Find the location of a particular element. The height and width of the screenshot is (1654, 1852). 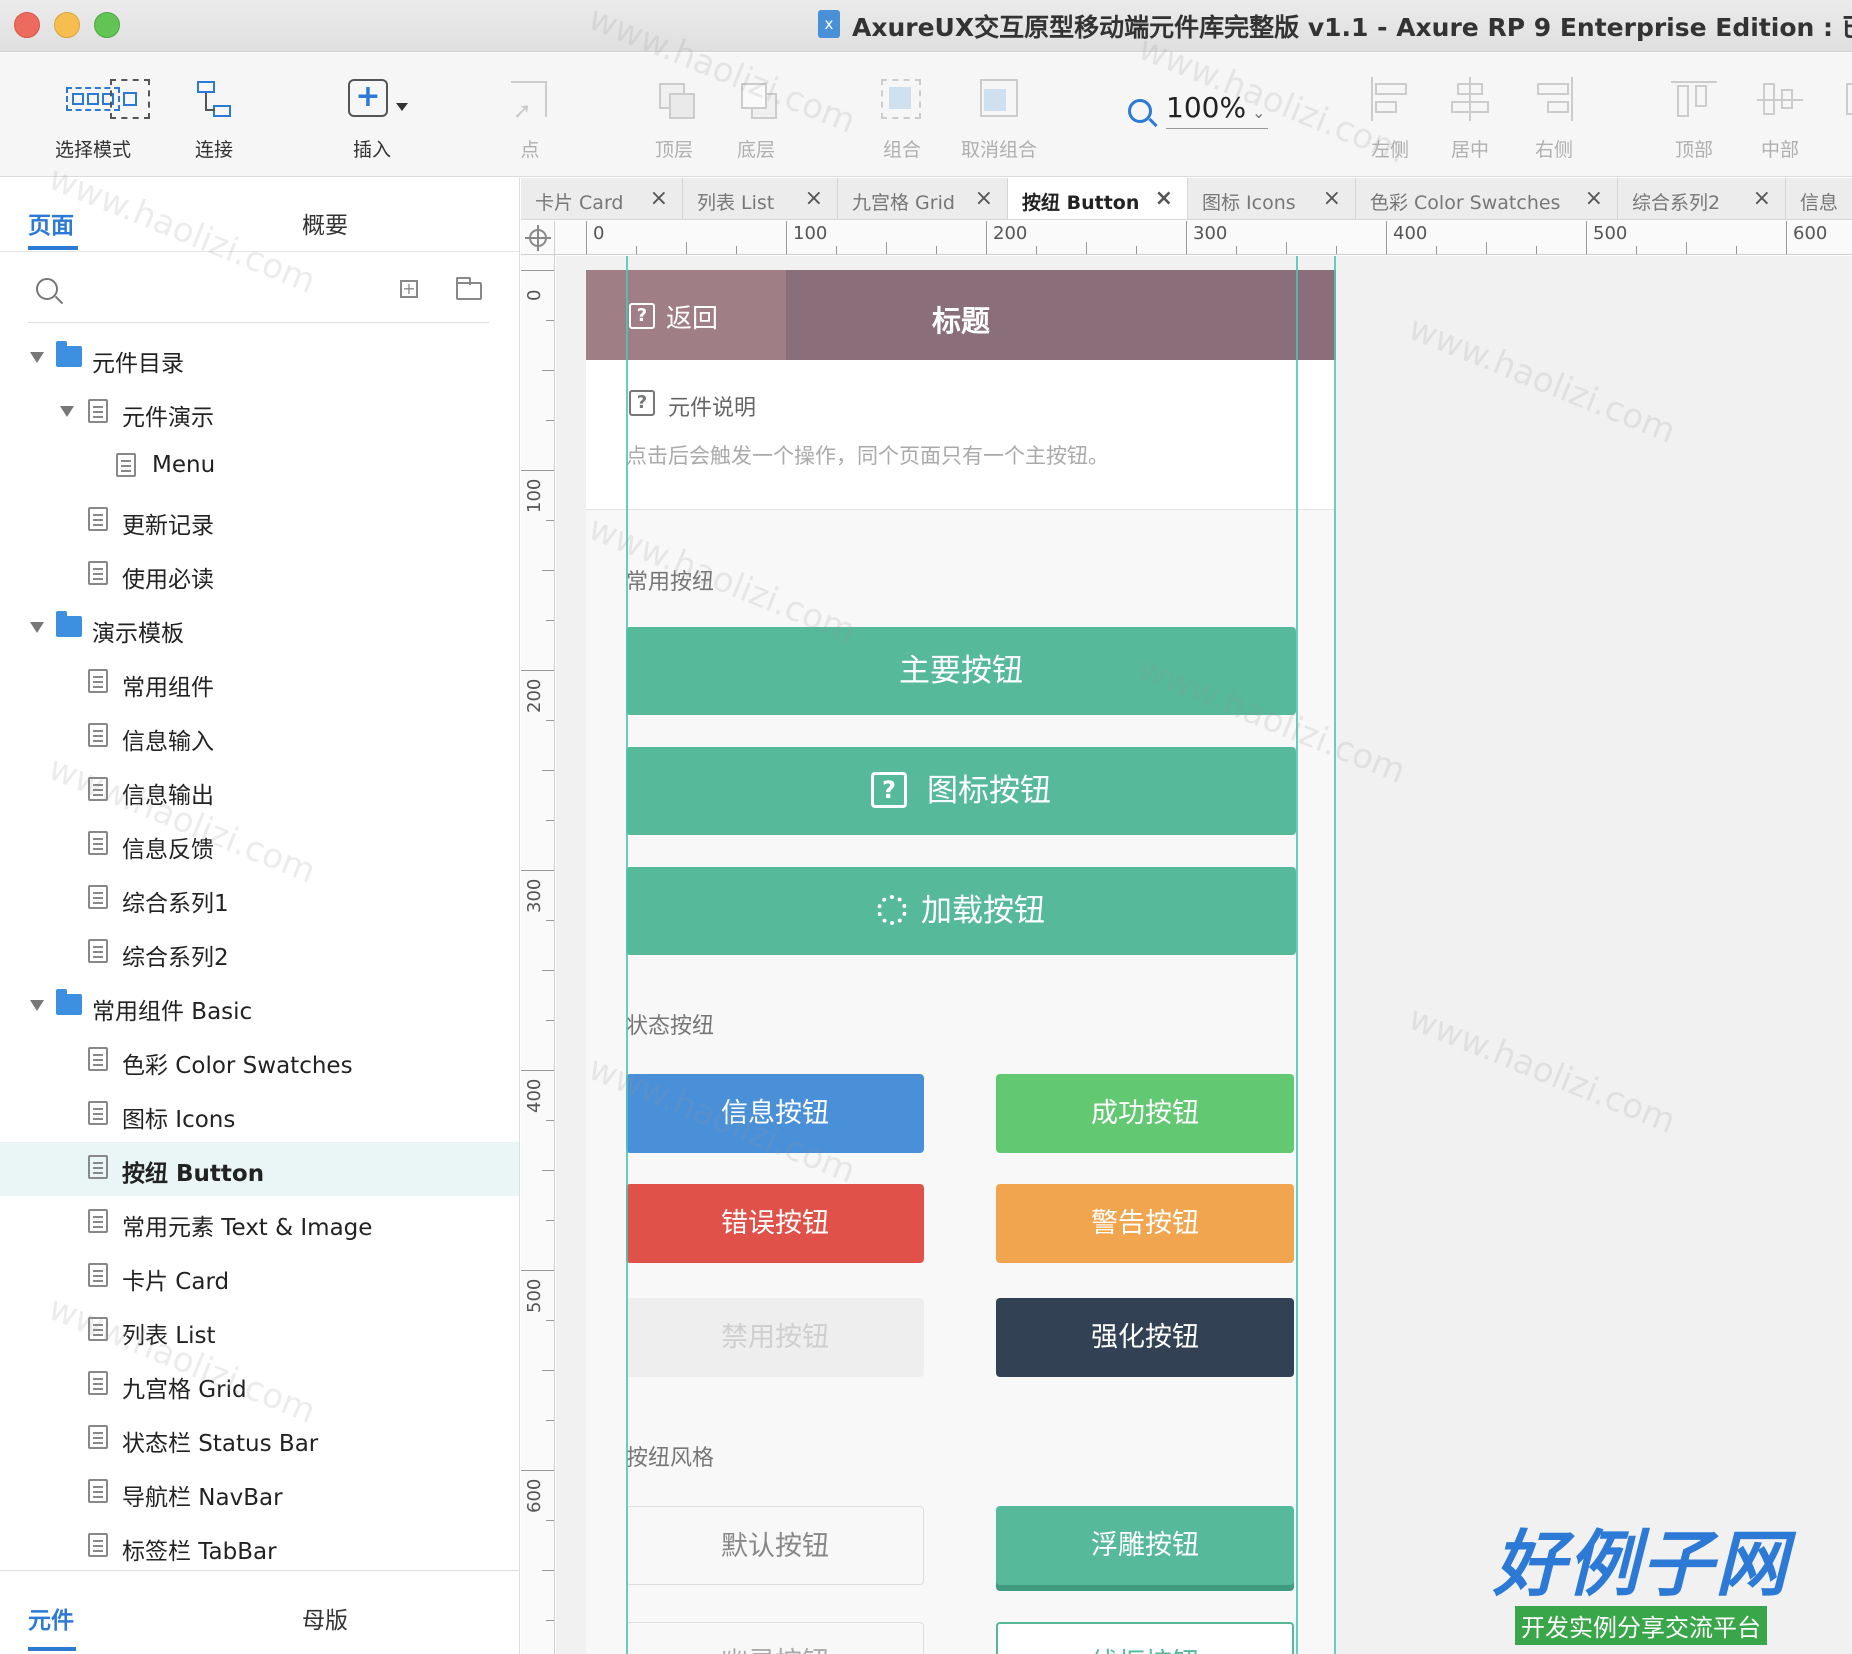

point-tool: ➚ 点 is located at coordinates (530, 114).